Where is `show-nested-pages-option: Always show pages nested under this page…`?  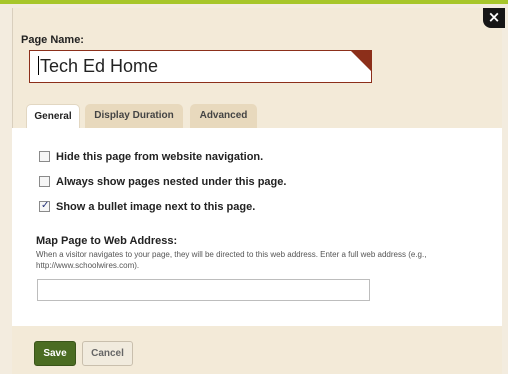
show-nested-pages-option: Always show pages nested under this page… is located at coordinates (162, 182).